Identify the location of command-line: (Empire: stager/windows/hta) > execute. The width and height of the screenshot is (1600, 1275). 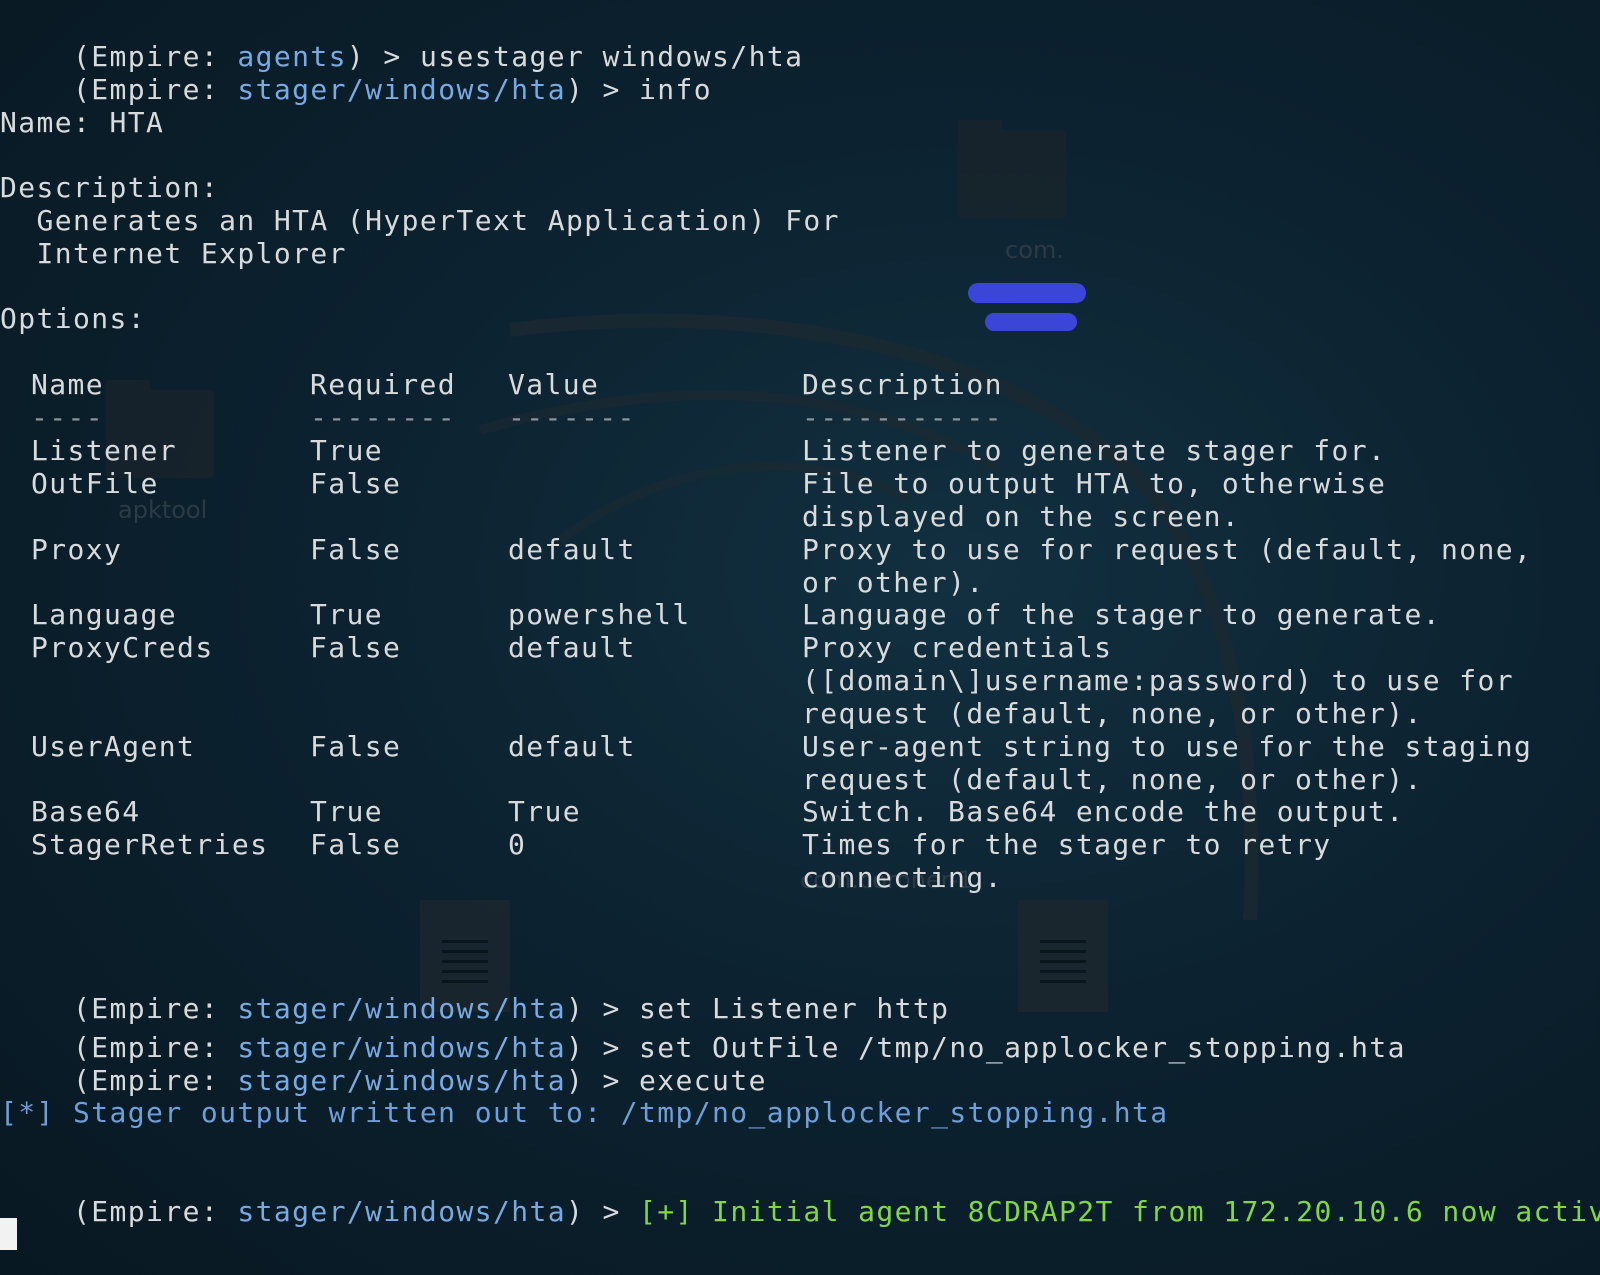
(383, 1064).